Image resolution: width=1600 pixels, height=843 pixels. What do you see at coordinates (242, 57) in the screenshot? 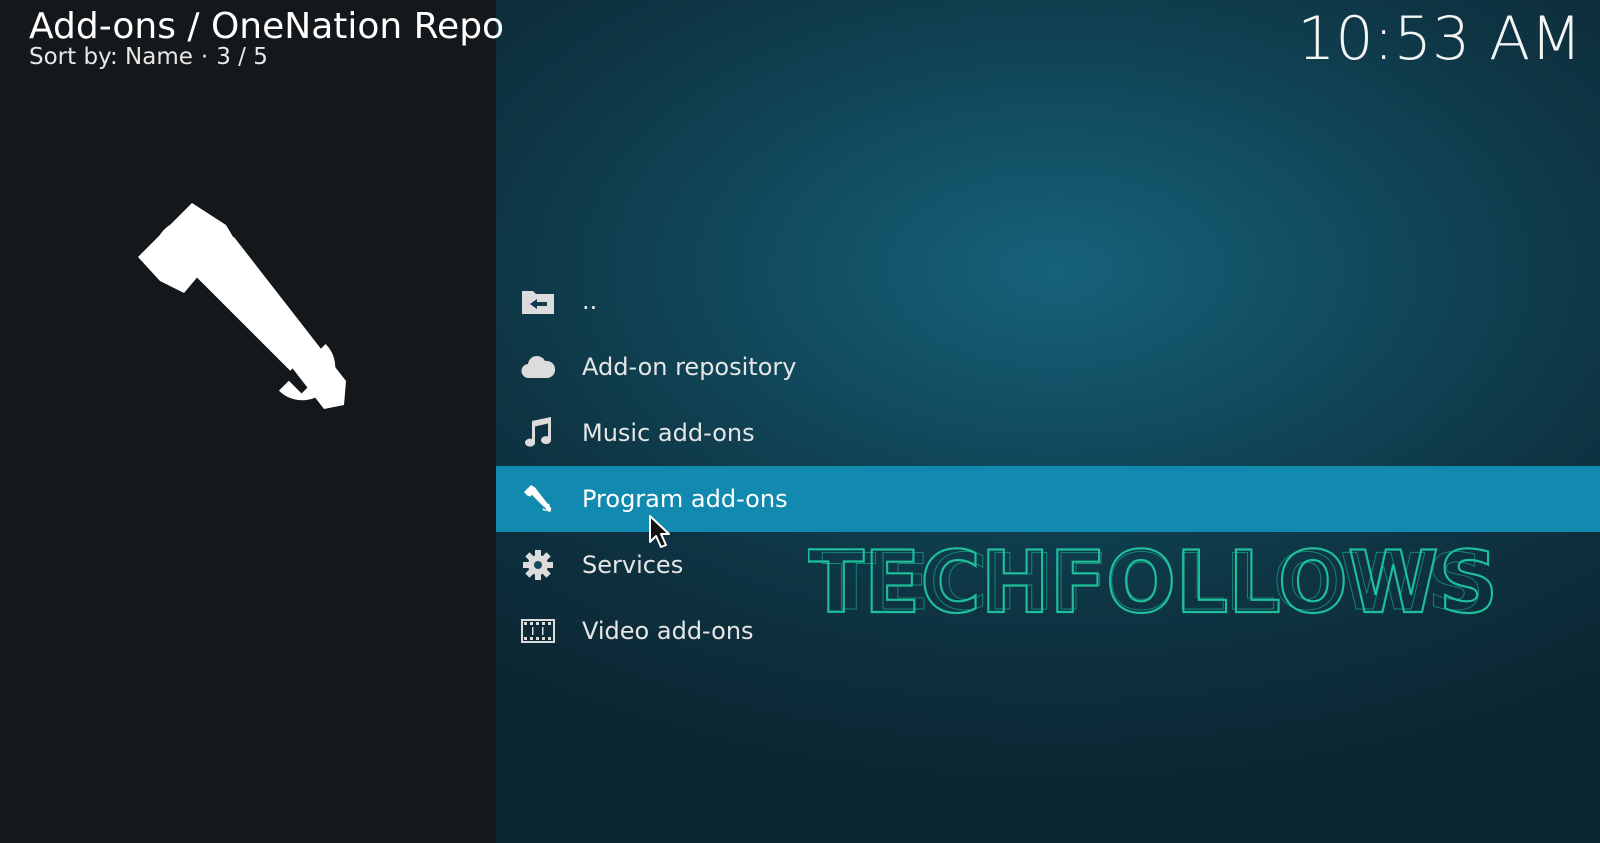
I see `item-position: 3 / 5` at bounding box center [242, 57].